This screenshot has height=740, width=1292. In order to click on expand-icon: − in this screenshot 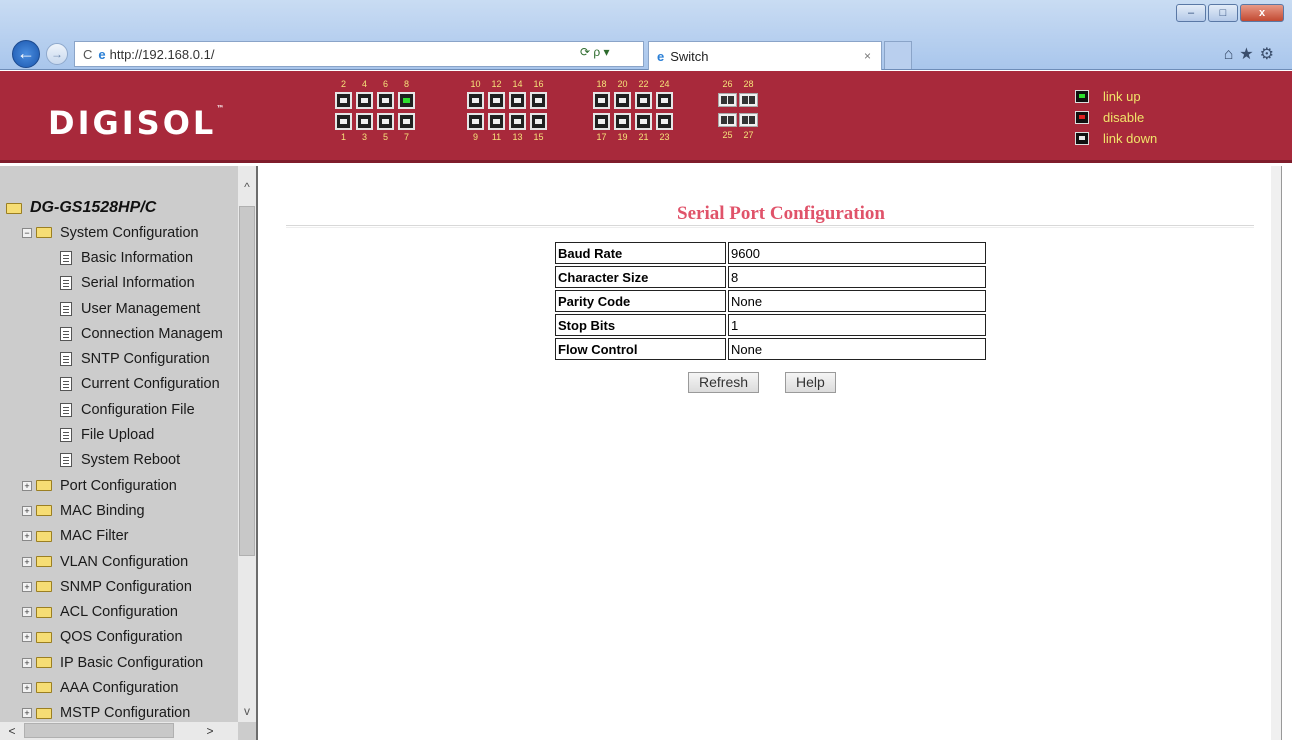, I will do `click(27, 232)`.